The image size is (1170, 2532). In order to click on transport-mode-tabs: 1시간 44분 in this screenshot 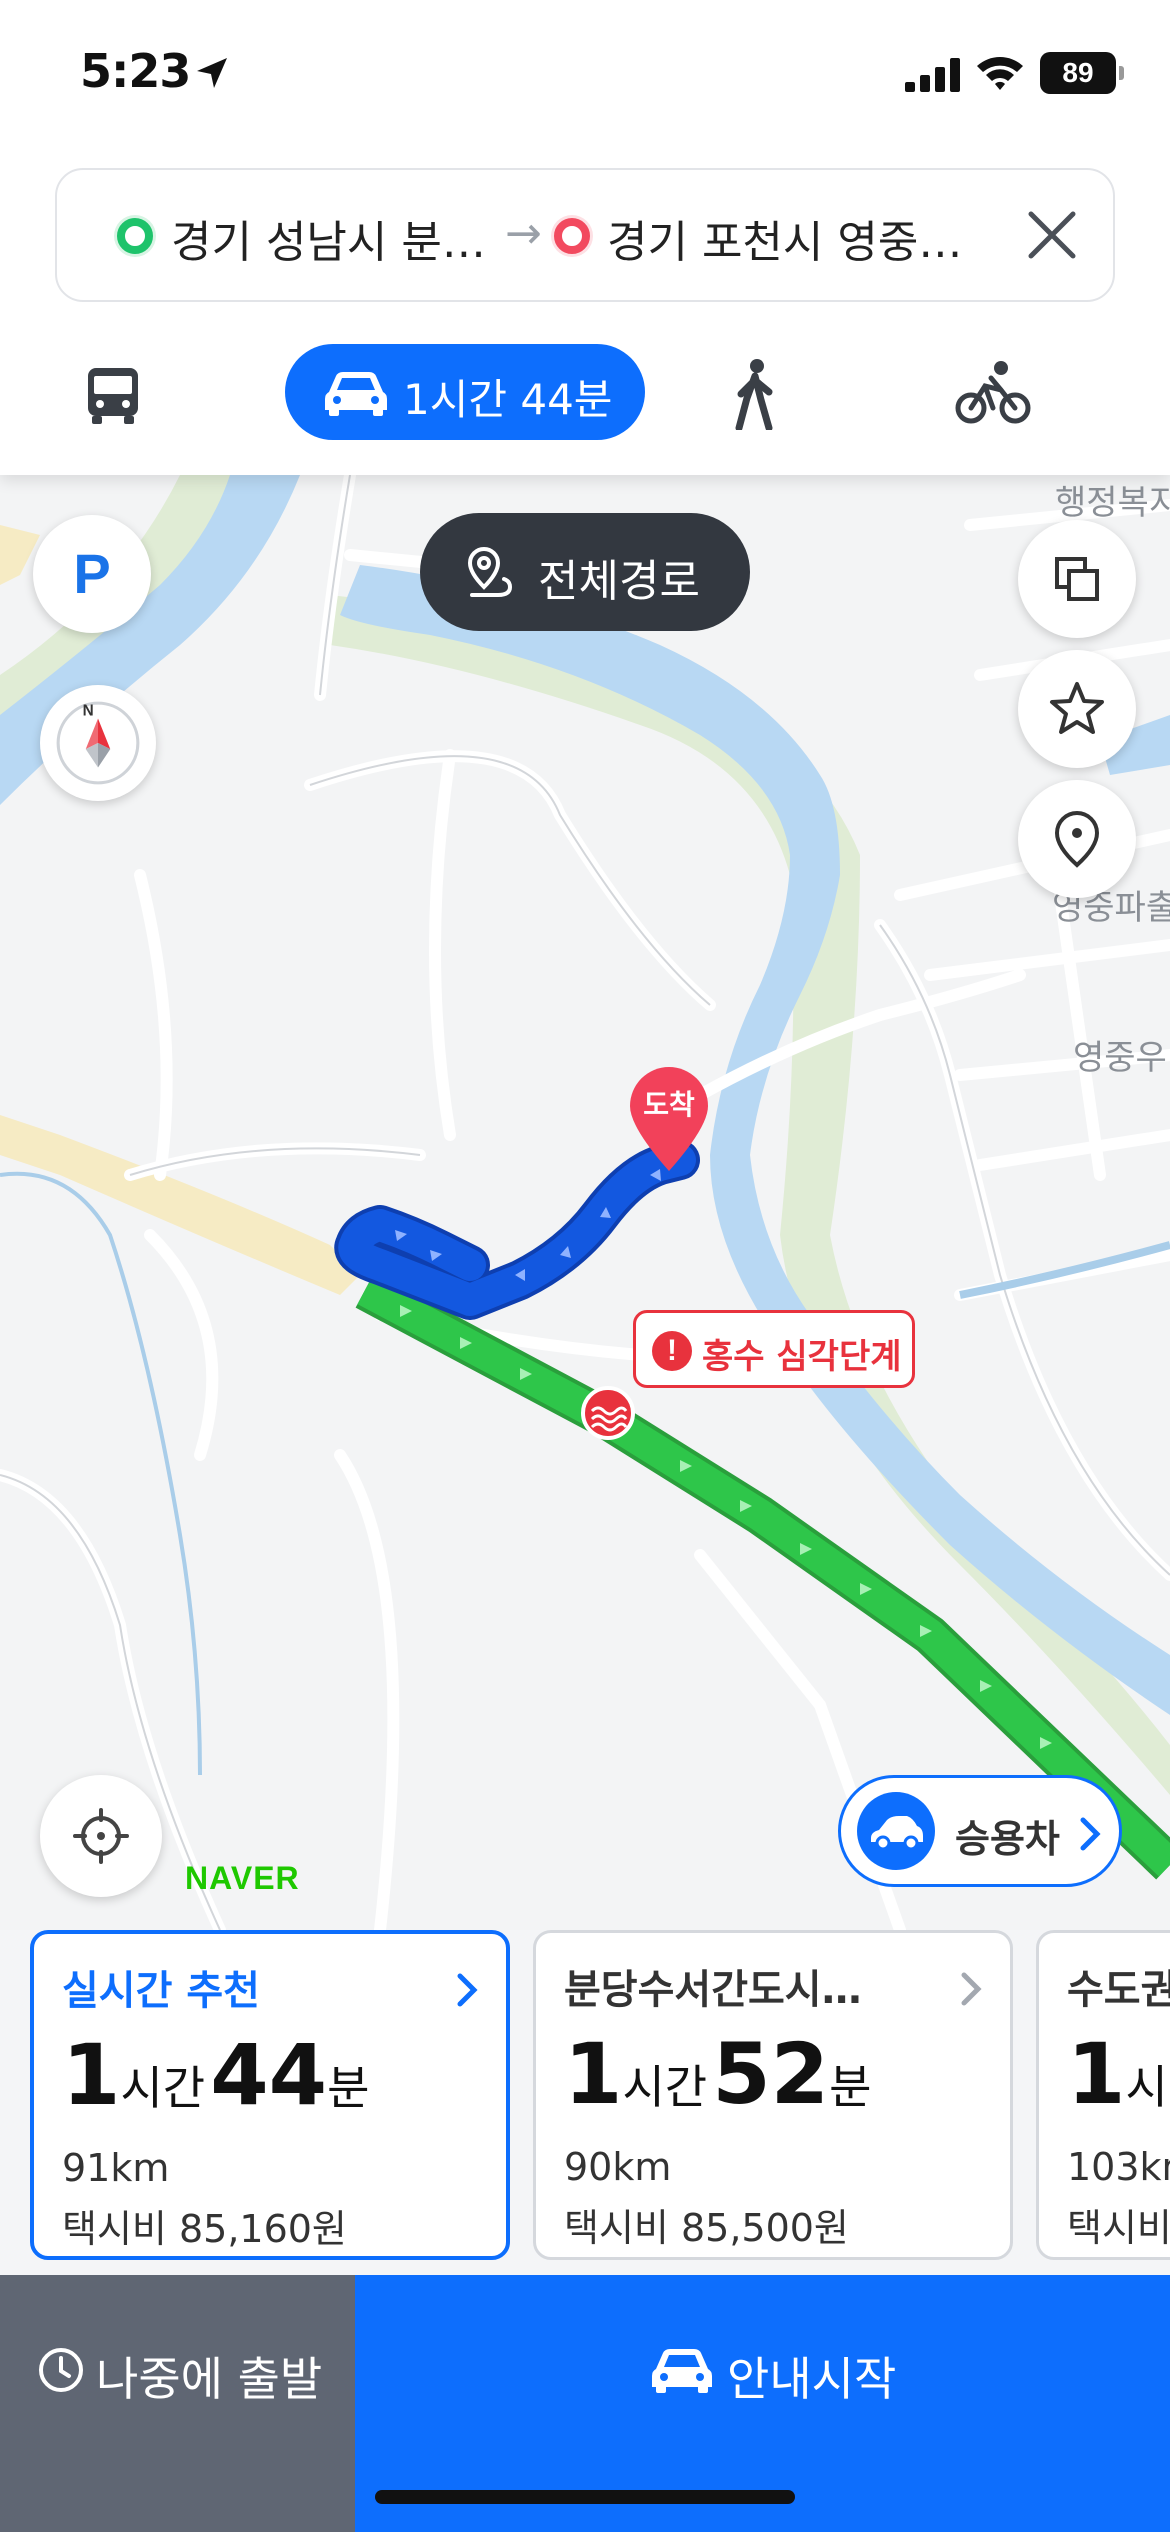, I will do `click(585, 395)`.